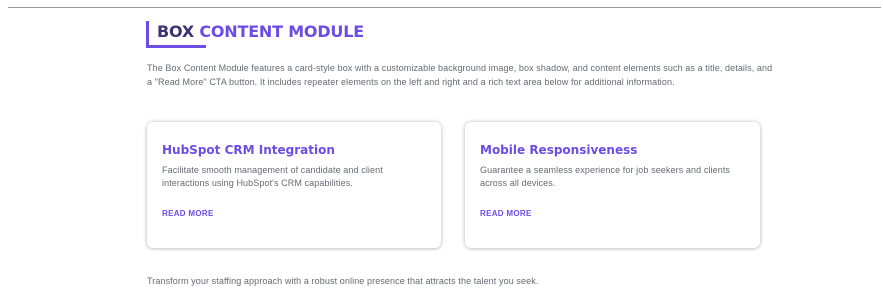 The width and height of the screenshot is (883, 301). Describe the element at coordinates (178, 31) in the screenshot. I see `heading-part-box: BOX` at that location.